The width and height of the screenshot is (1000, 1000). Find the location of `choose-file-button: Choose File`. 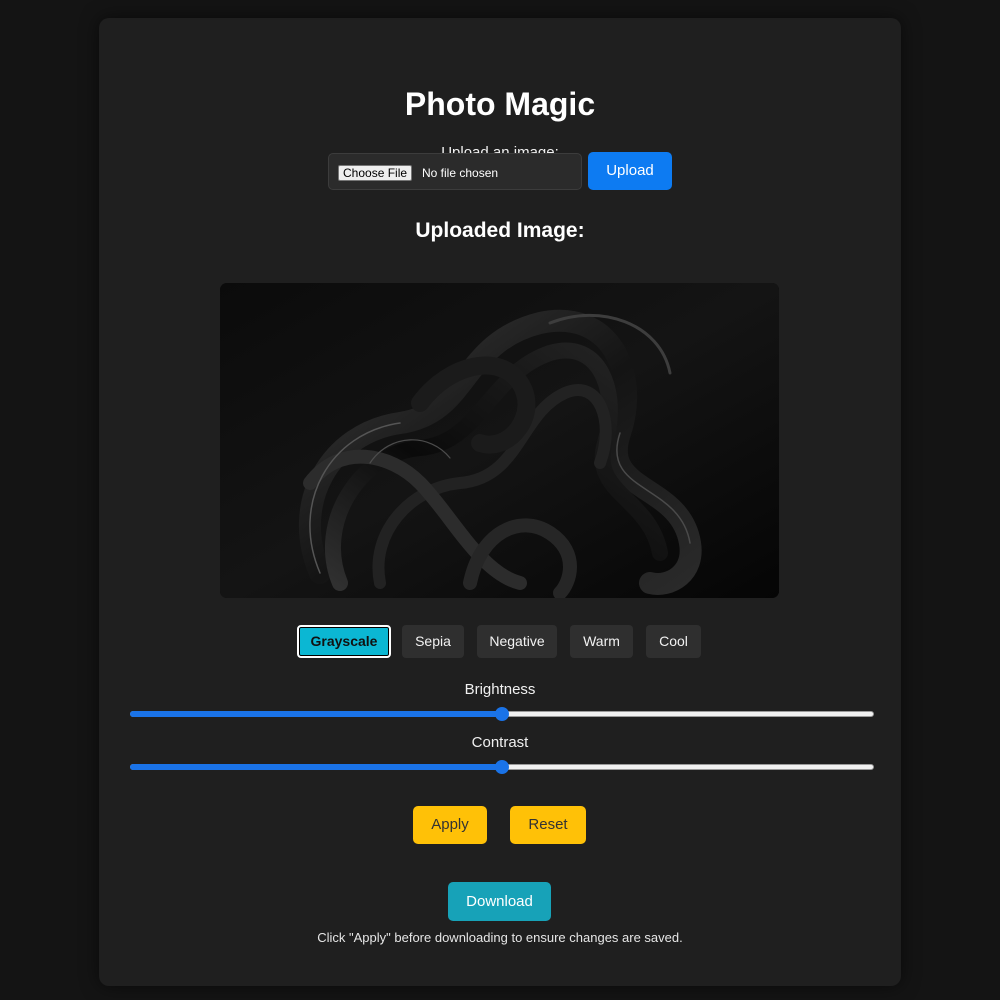

choose-file-button: Choose File is located at coordinates (375, 173).